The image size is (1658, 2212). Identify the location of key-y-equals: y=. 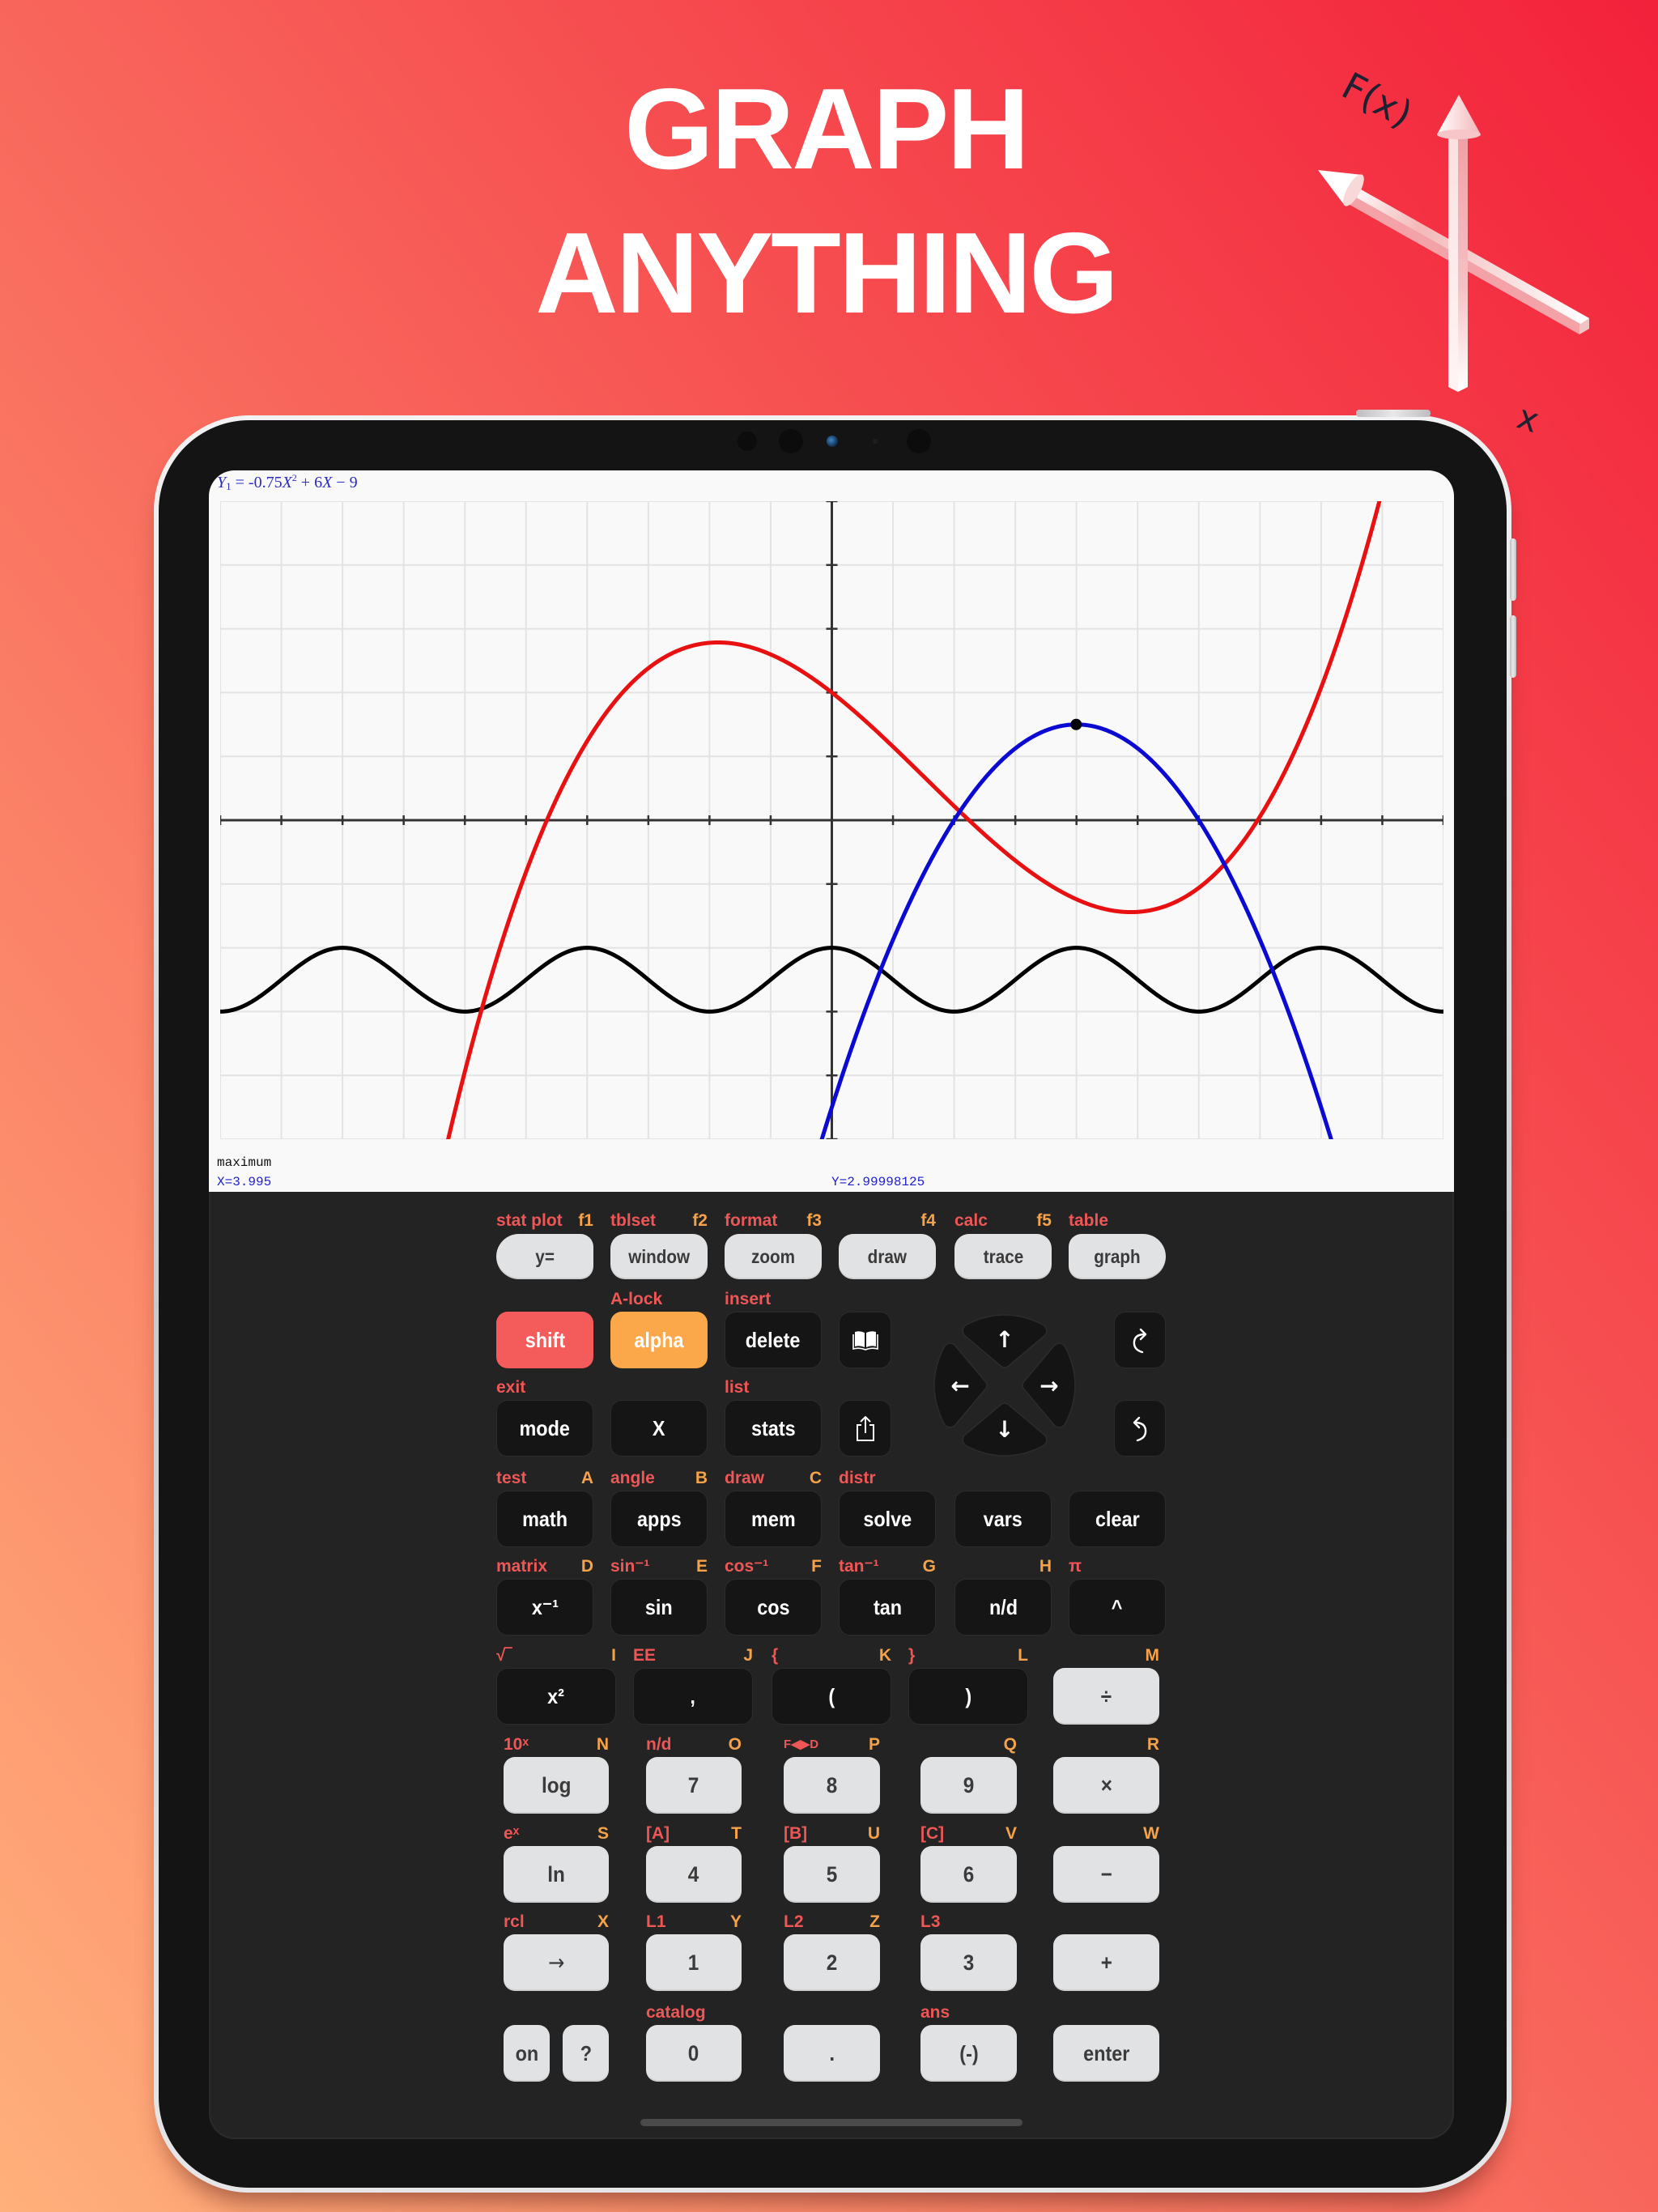
(544, 1256).